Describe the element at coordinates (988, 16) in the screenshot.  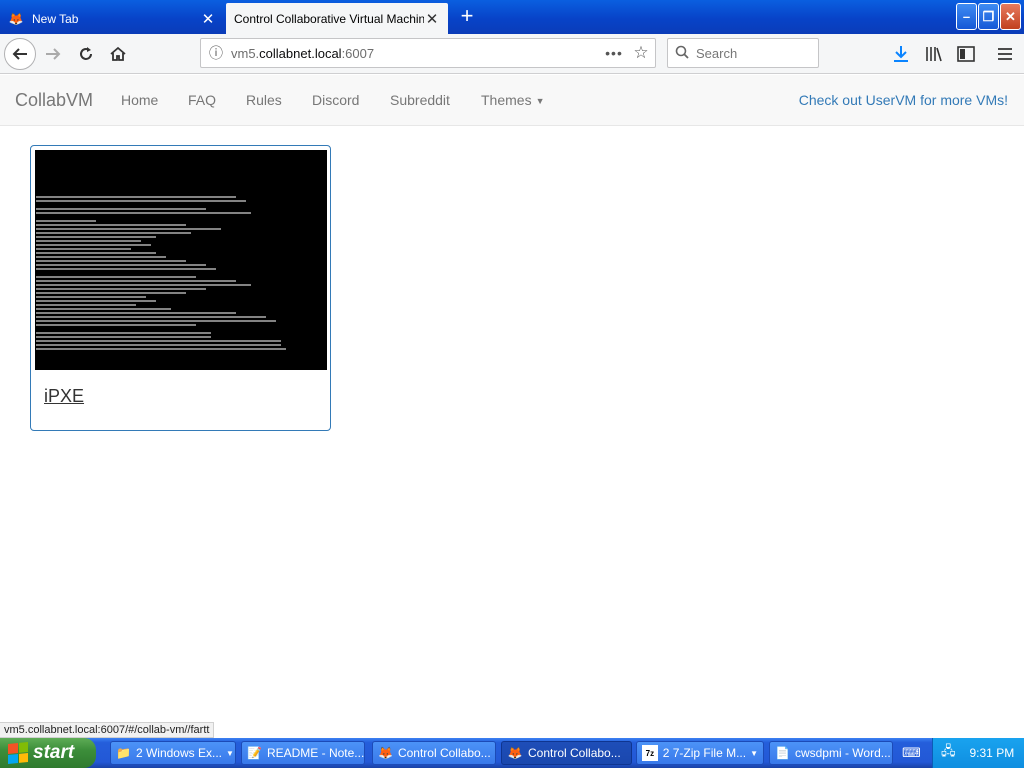
I see `maximize-window-button: ❐` at that location.